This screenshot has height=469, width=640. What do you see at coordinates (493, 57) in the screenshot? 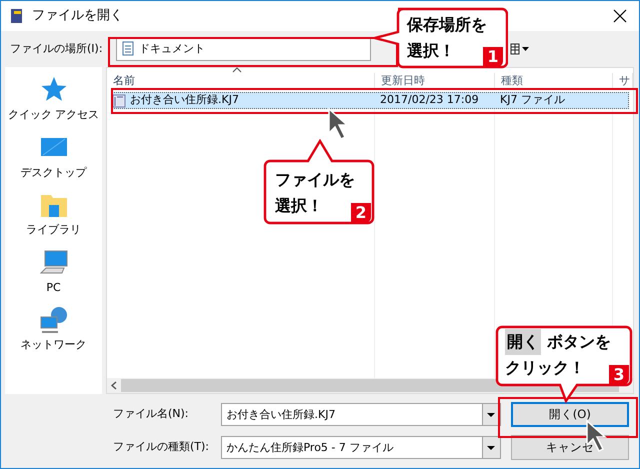
I see `step-number: 1` at bounding box center [493, 57].